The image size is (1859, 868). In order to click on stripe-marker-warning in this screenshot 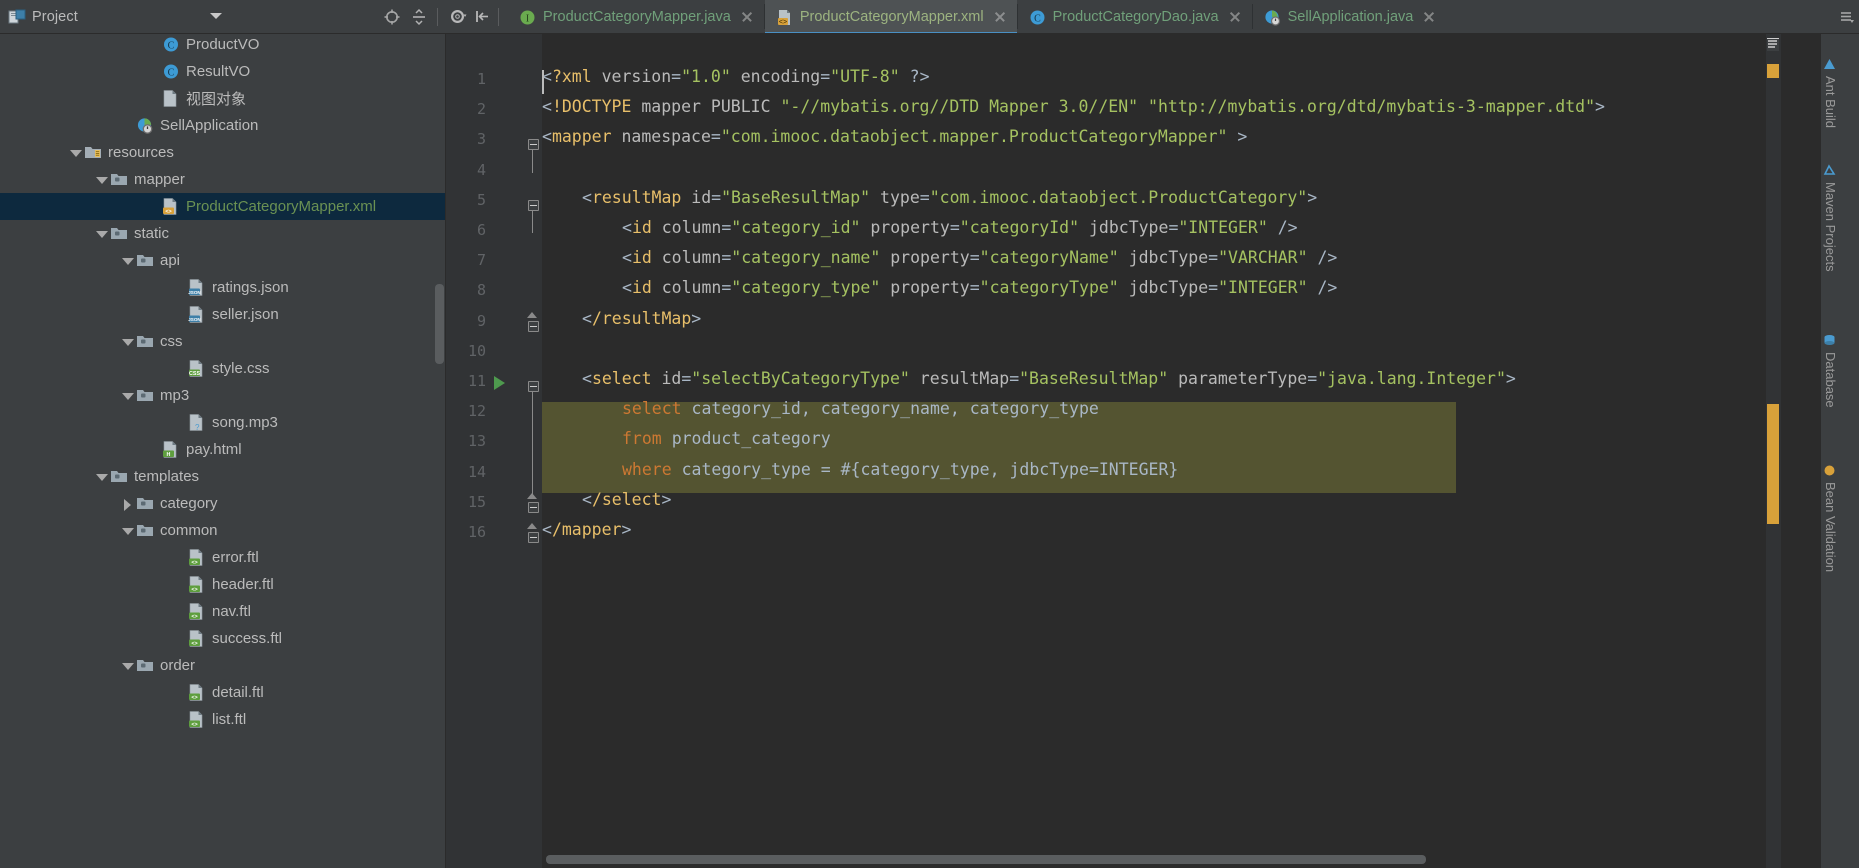, I will do `click(1773, 71)`.